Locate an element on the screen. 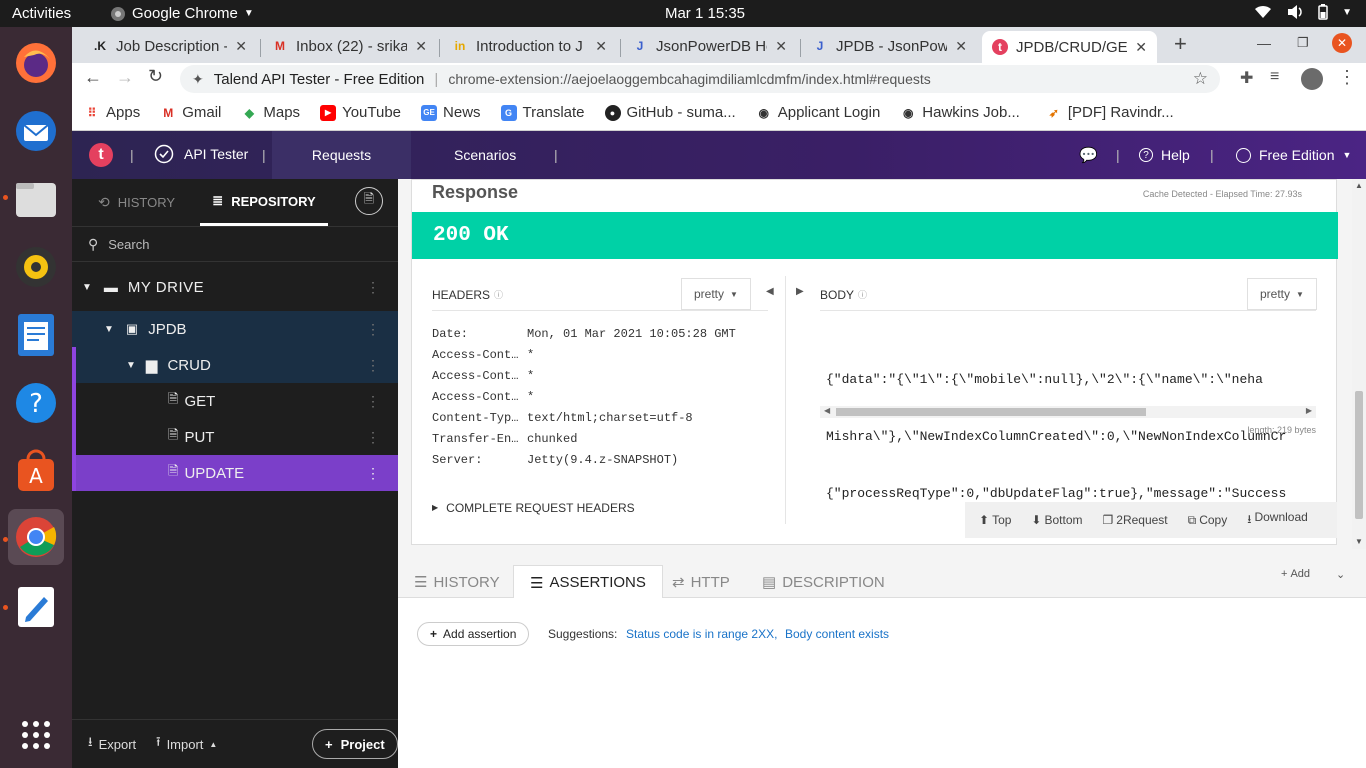 This screenshot has width=1366, height=768. body-format-select: pretty ▼ is located at coordinates (1282, 294).